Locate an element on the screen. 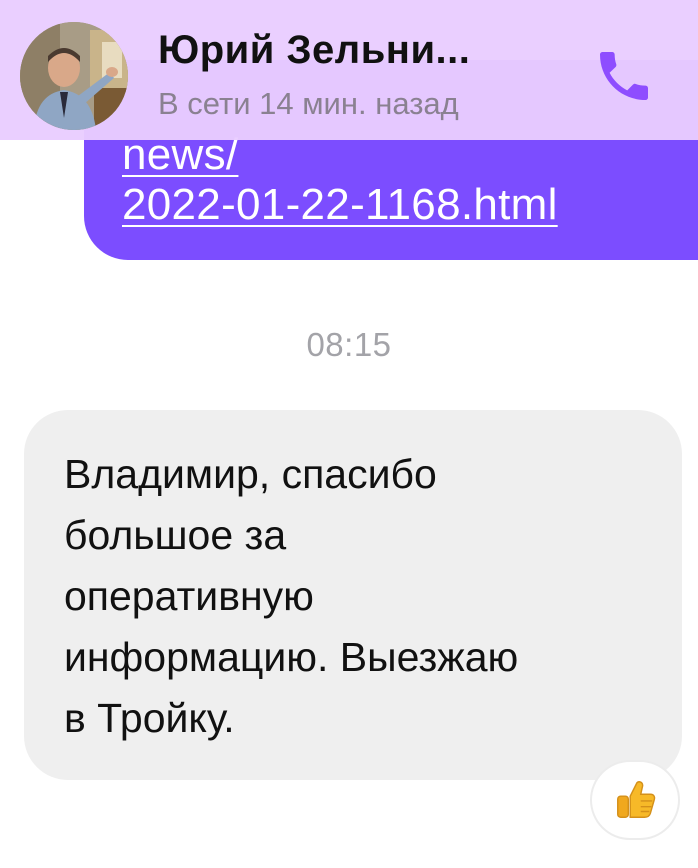  message-text-line: оперативную is located at coordinates (189, 596).